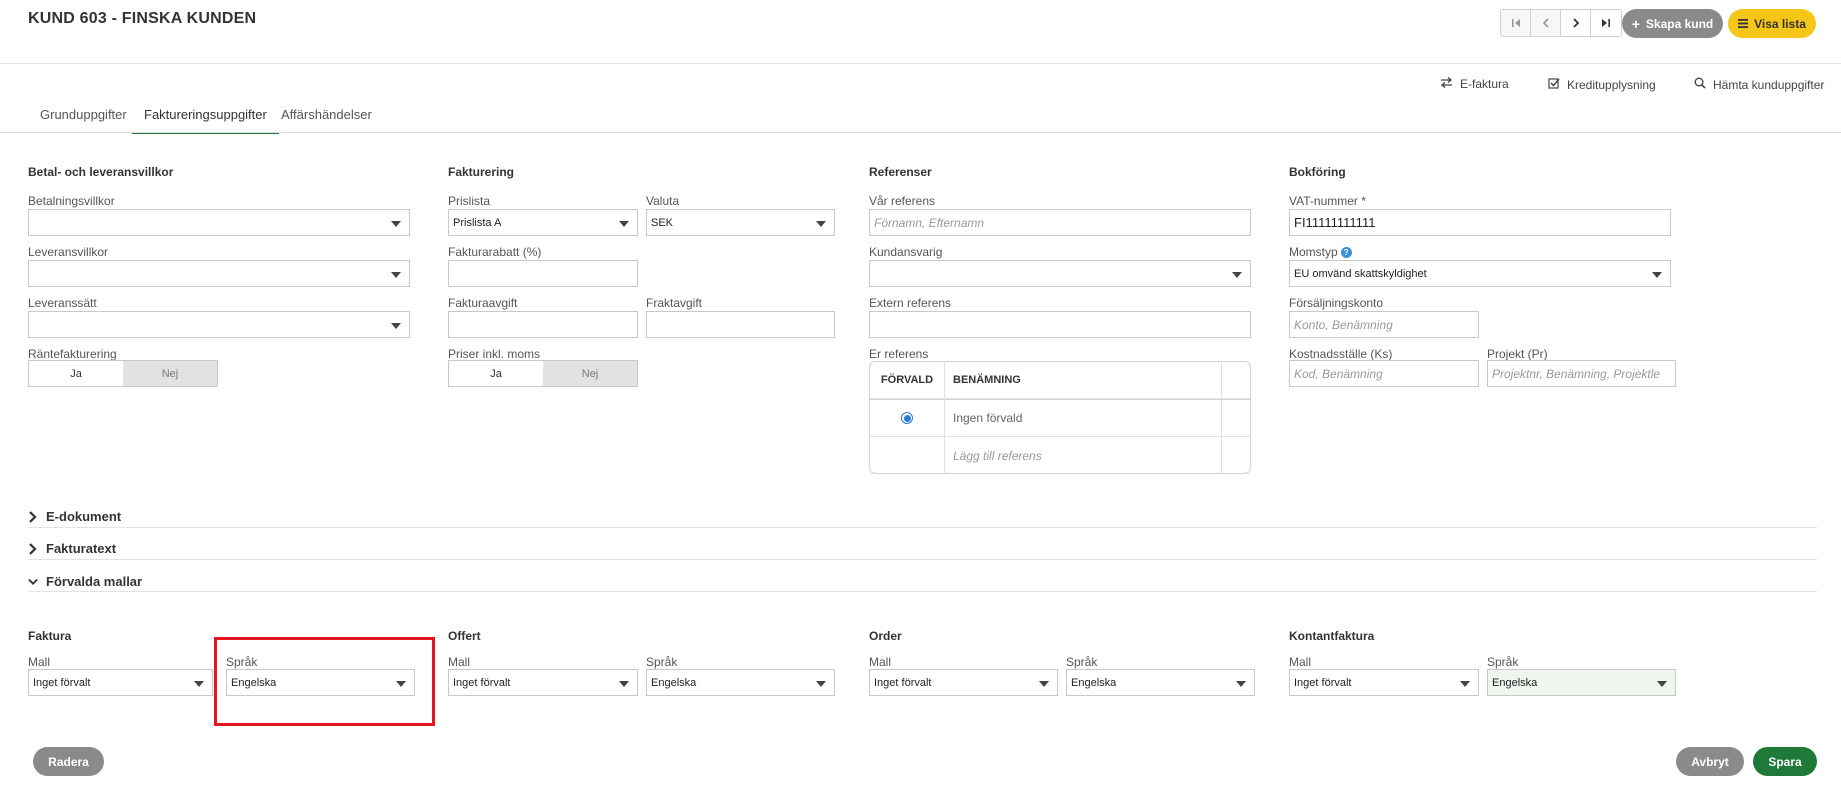  I want to click on page-title: KUND 603 - FINSKA KUNDEN, so click(142, 18).